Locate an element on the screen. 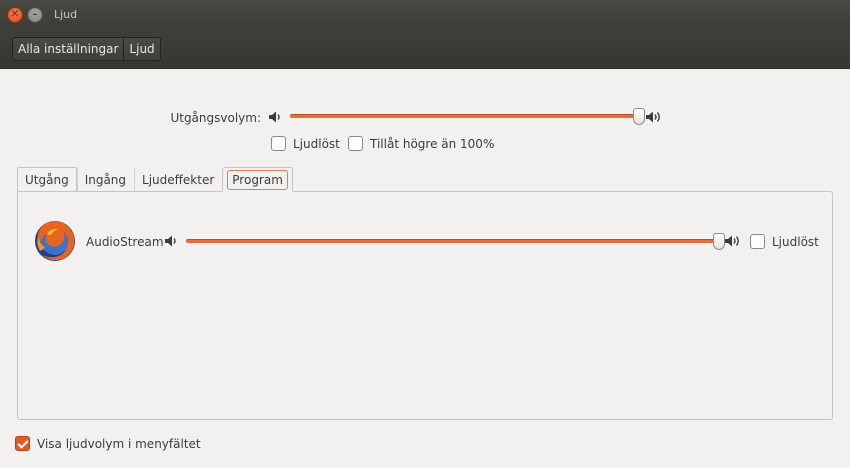 Image resolution: width=850 pixels, height=468 pixels. breadcrumb-sound: Ljud is located at coordinates (141, 49).